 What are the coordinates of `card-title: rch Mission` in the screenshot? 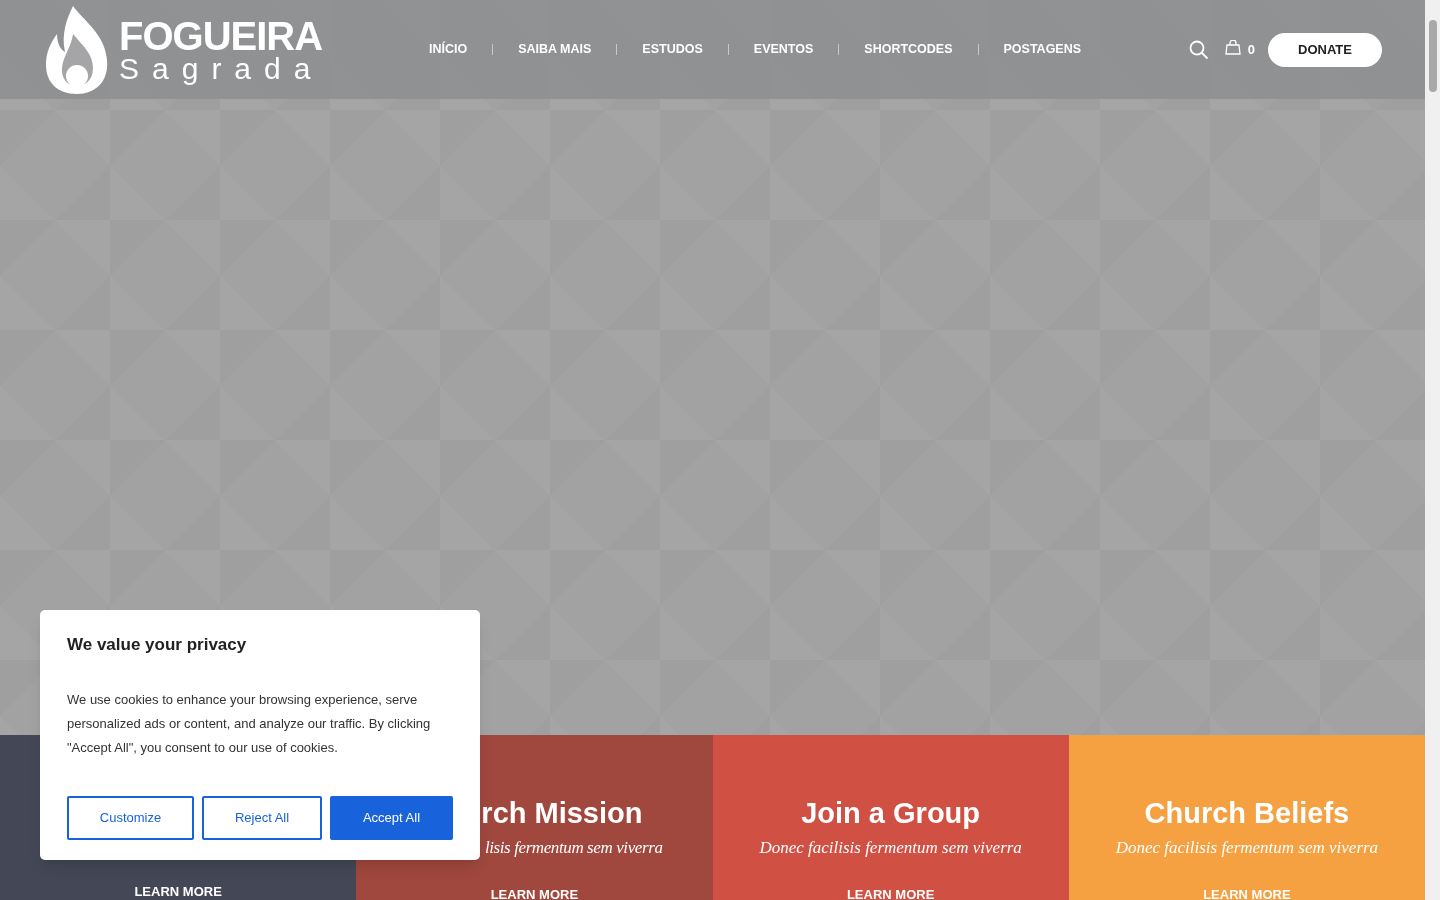 It's located at (562, 813).